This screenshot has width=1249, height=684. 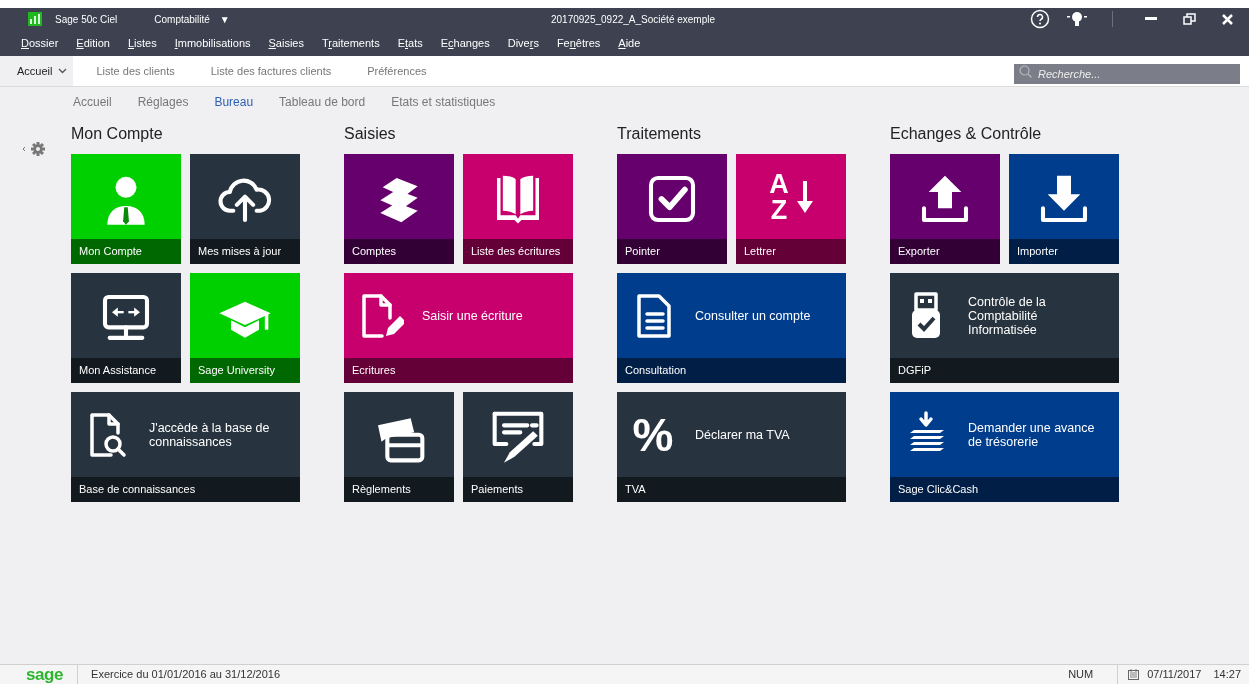 I want to click on help-icon, so click(x=1040, y=19).